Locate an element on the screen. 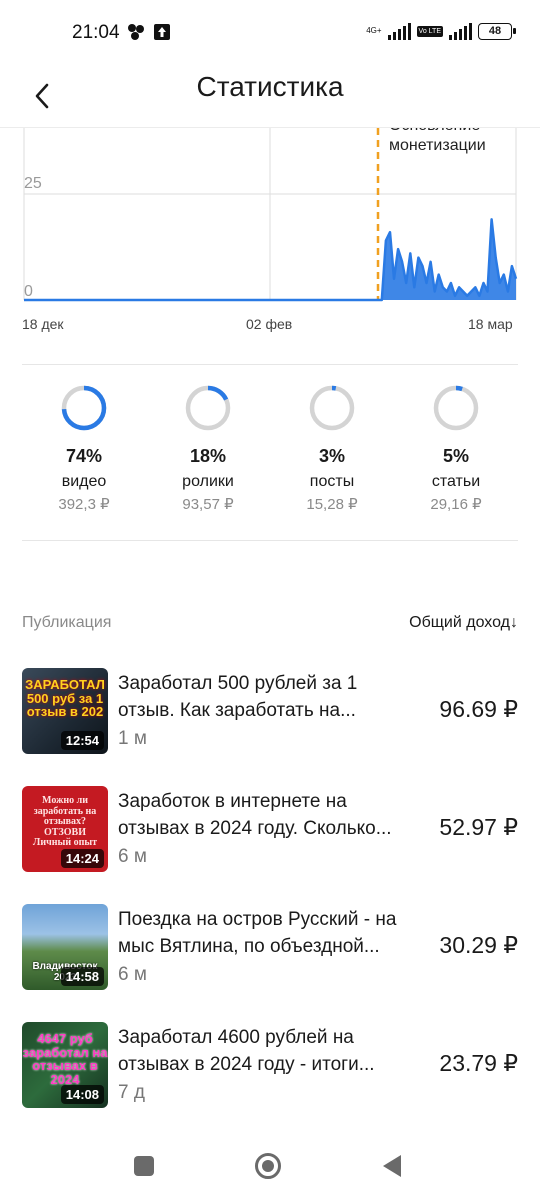 The width and height of the screenshot is (540, 1200). status-right-icons: 4G+ Vo LTE 48 is located at coordinates (441, 31).